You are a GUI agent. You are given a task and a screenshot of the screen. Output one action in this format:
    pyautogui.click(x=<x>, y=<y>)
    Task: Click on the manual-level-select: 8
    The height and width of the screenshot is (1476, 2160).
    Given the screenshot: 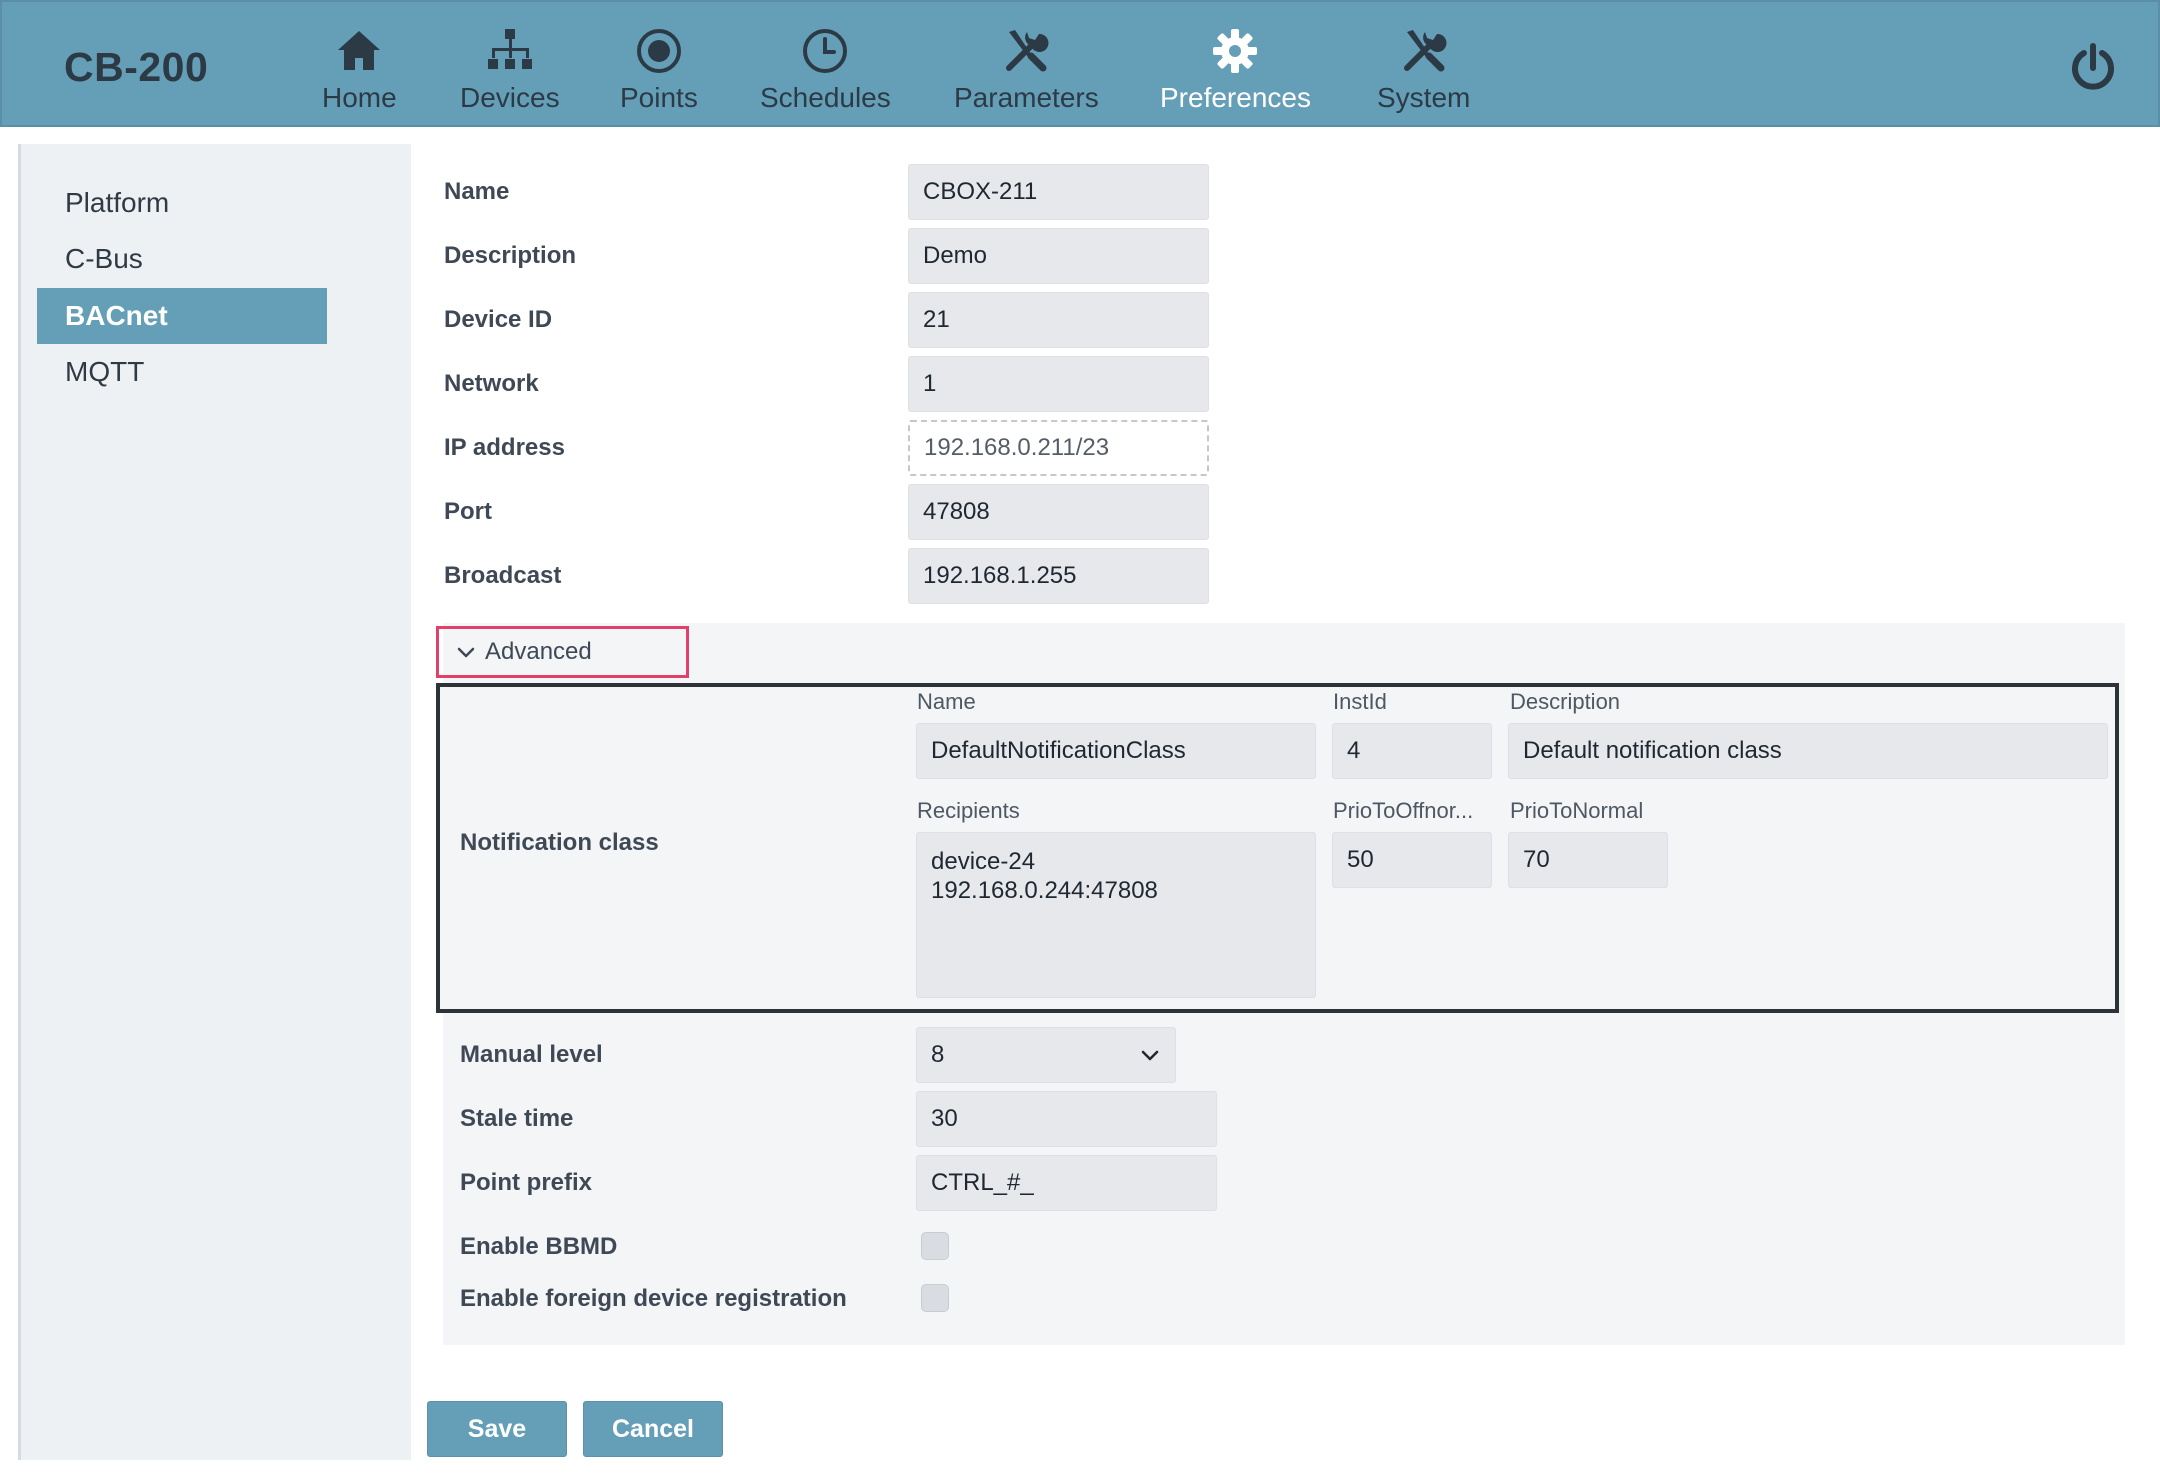 What is the action you would take?
    pyautogui.click(x=1046, y=1055)
    